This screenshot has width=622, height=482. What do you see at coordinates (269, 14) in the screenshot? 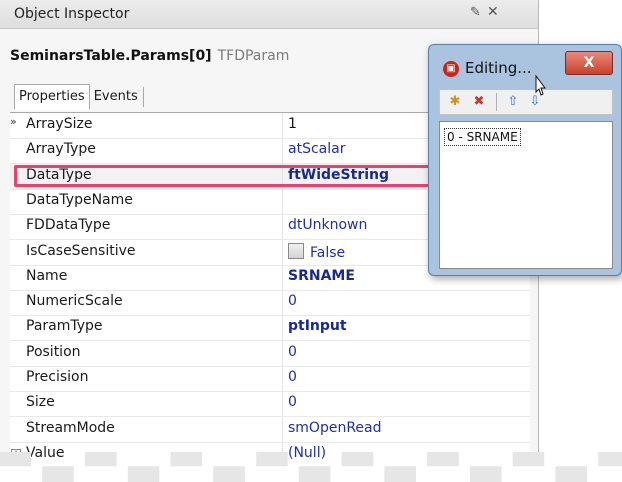
I see `inspector-title-bar: Object Inspector ✎ ✕` at bounding box center [269, 14].